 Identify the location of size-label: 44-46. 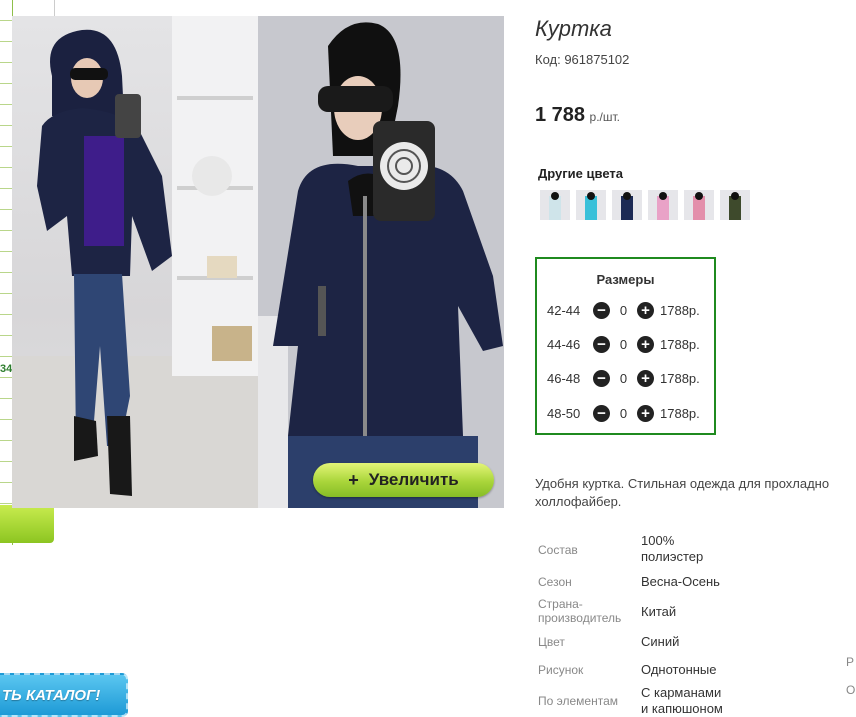
(564, 344).